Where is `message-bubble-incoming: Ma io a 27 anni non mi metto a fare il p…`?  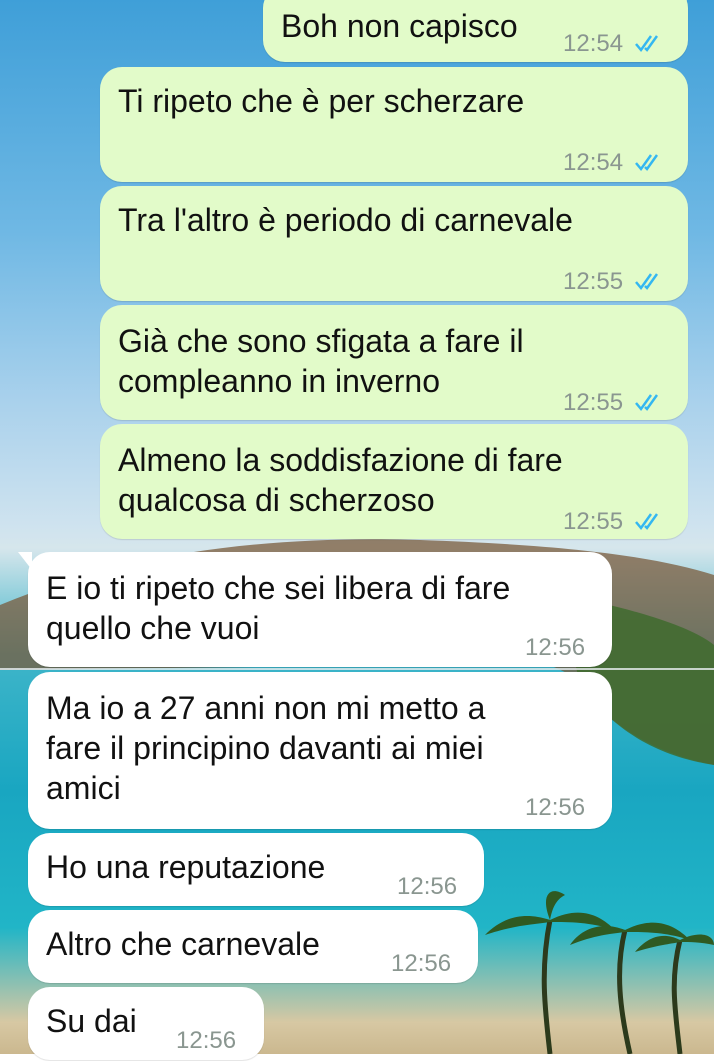
message-bubble-incoming: Ma io a 27 anni non mi metto a fare il p… is located at coordinates (320, 750).